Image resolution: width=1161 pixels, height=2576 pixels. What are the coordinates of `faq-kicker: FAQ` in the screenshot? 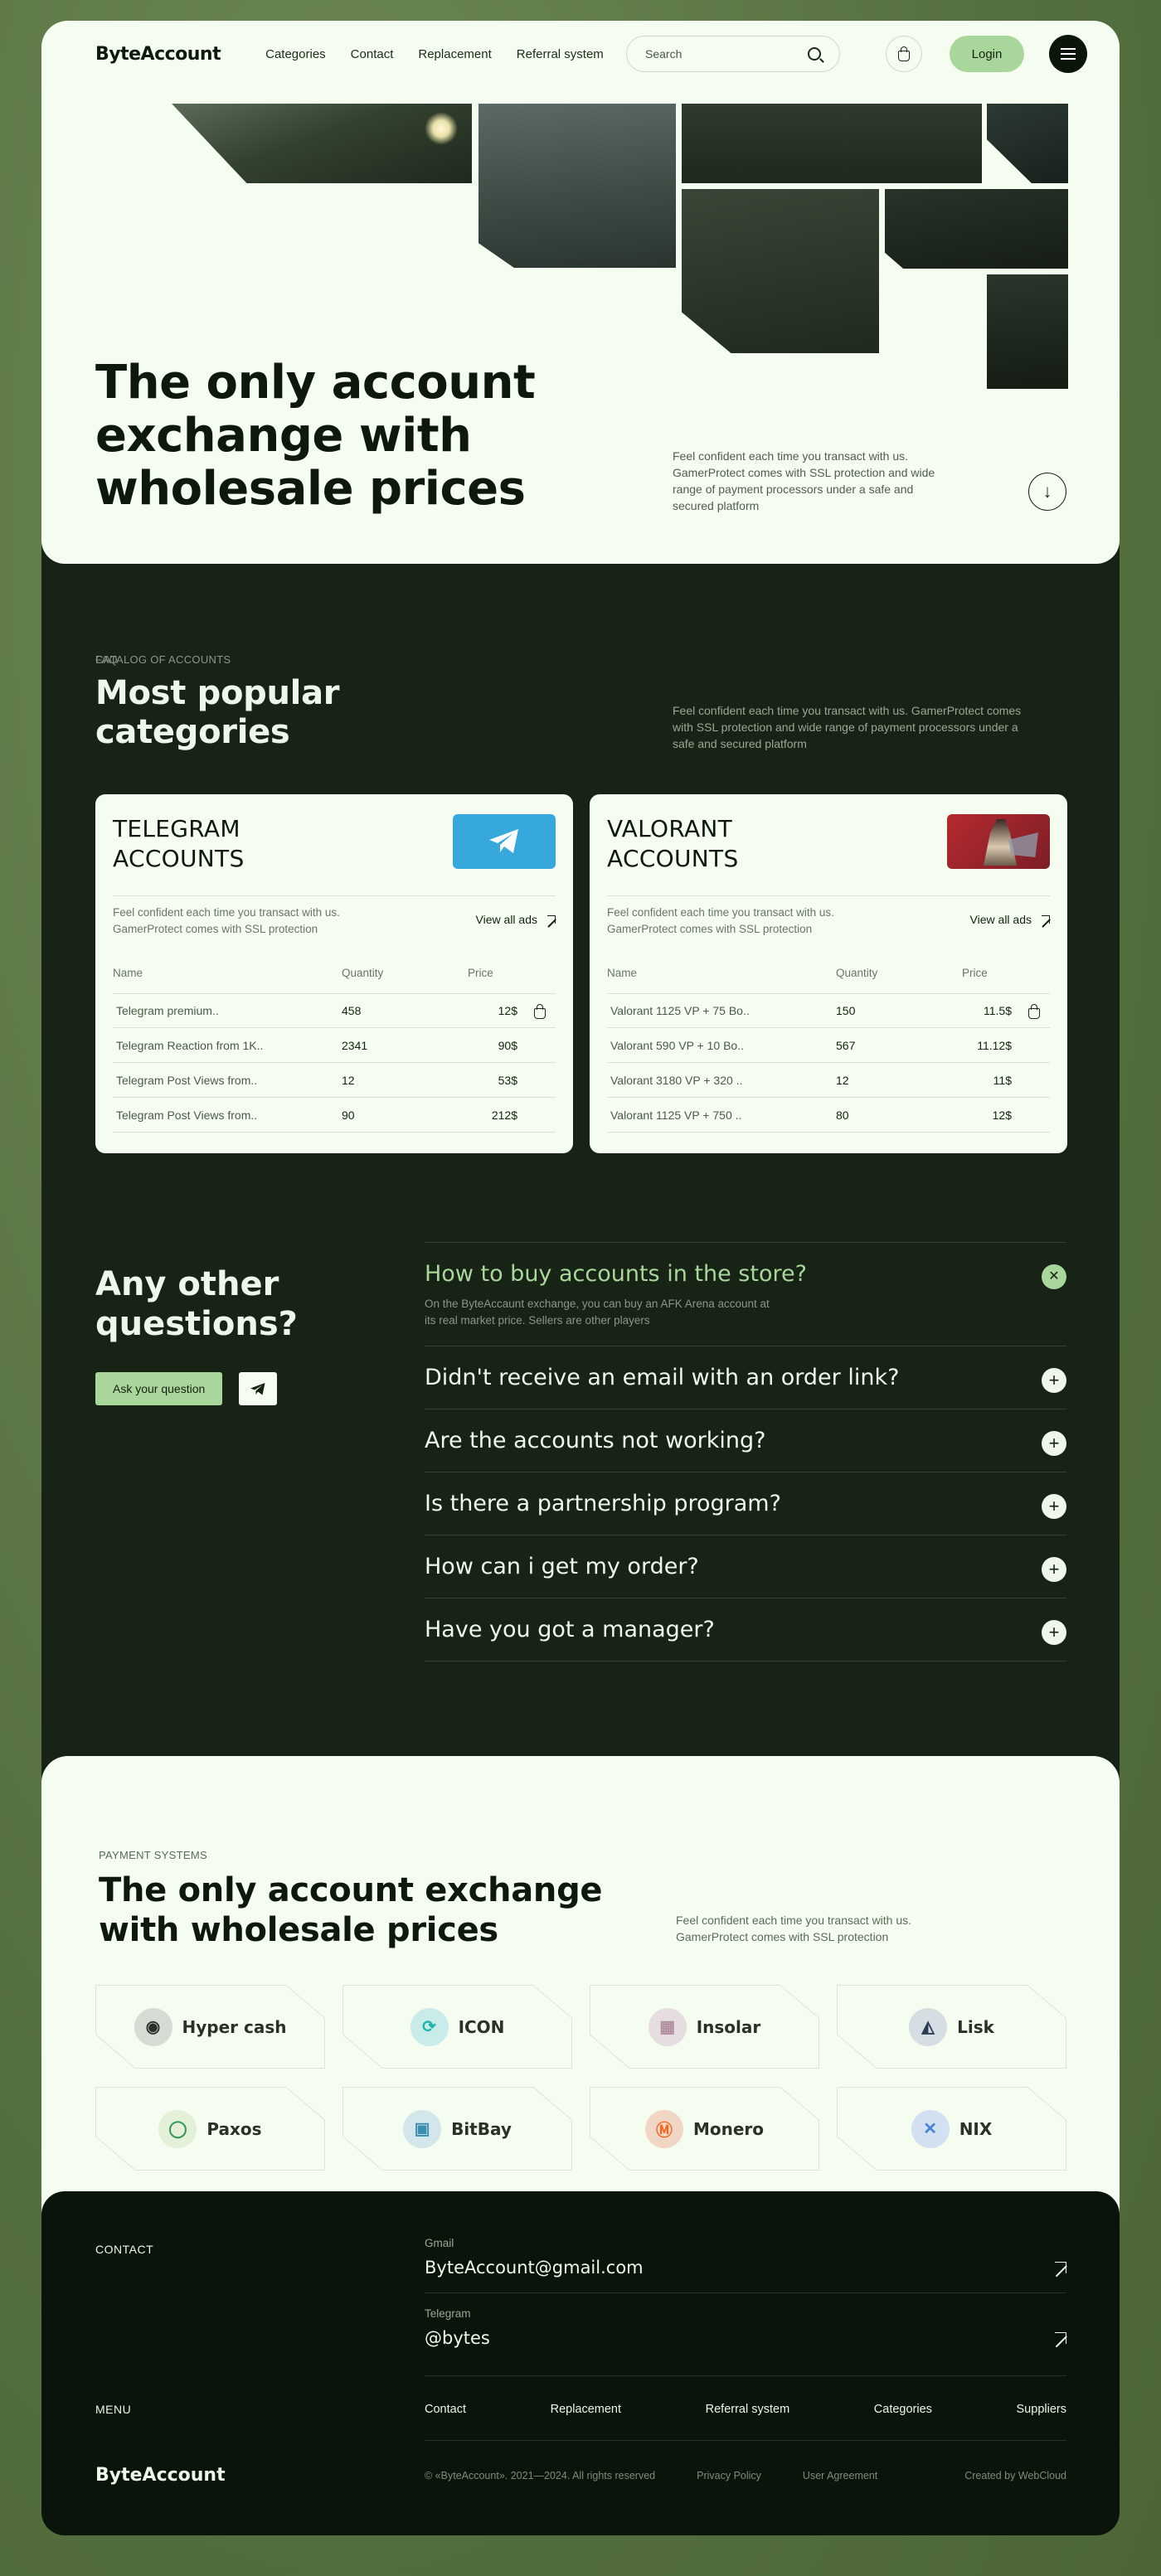 It's located at (106, 659).